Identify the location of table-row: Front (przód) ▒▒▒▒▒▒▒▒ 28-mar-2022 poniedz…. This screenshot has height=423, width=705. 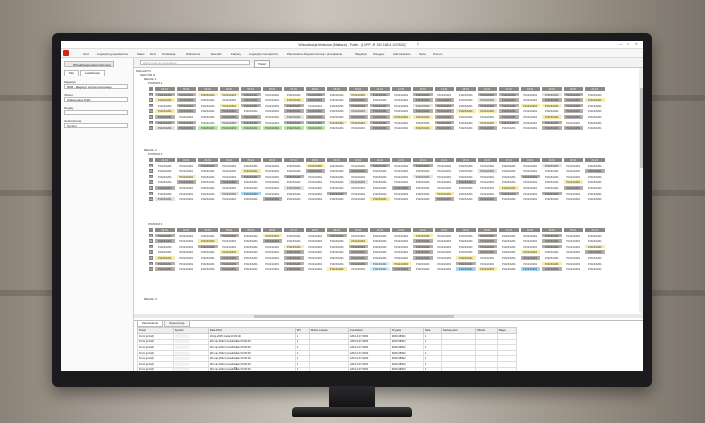
(327, 368).